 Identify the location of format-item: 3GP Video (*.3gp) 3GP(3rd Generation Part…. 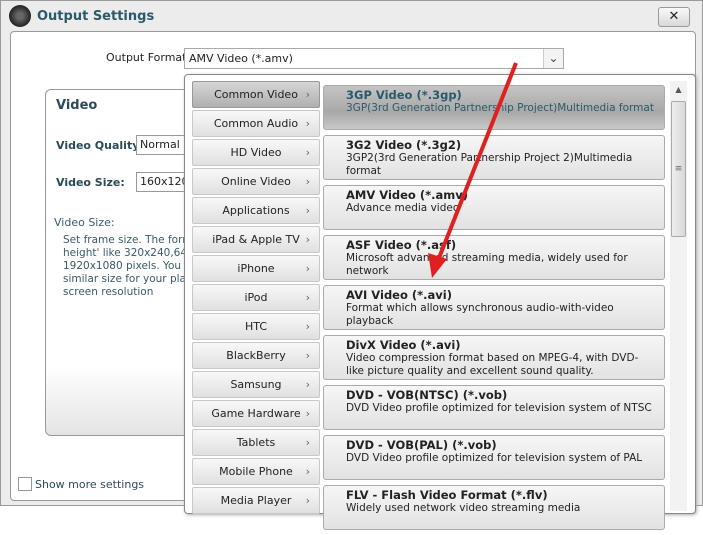
(494, 107).